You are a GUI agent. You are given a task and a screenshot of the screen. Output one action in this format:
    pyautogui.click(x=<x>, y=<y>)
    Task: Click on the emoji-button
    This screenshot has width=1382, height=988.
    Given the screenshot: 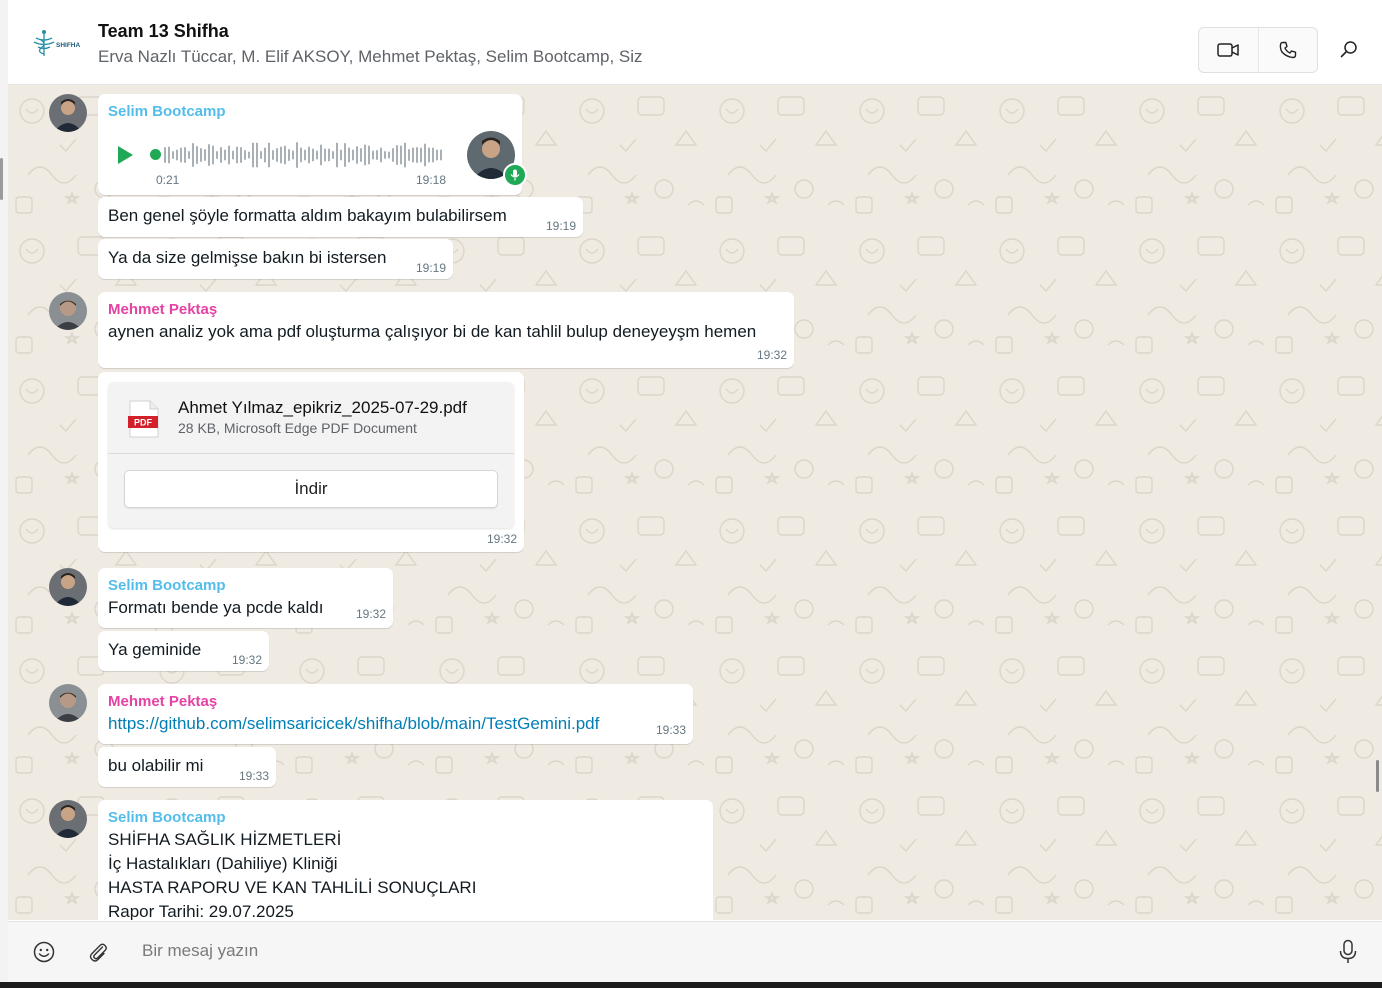 What is the action you would take?
    pyautogui.click(x=44, y=952)
    